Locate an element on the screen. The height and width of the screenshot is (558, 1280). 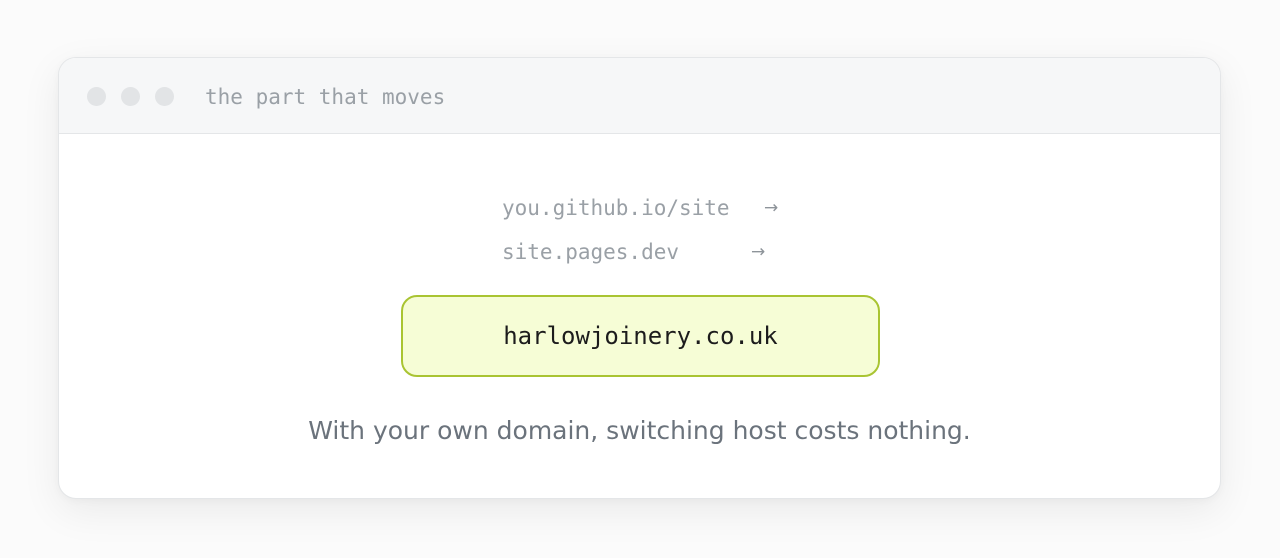
host-url: you.github.io/site is located at coordinates (616, 208).